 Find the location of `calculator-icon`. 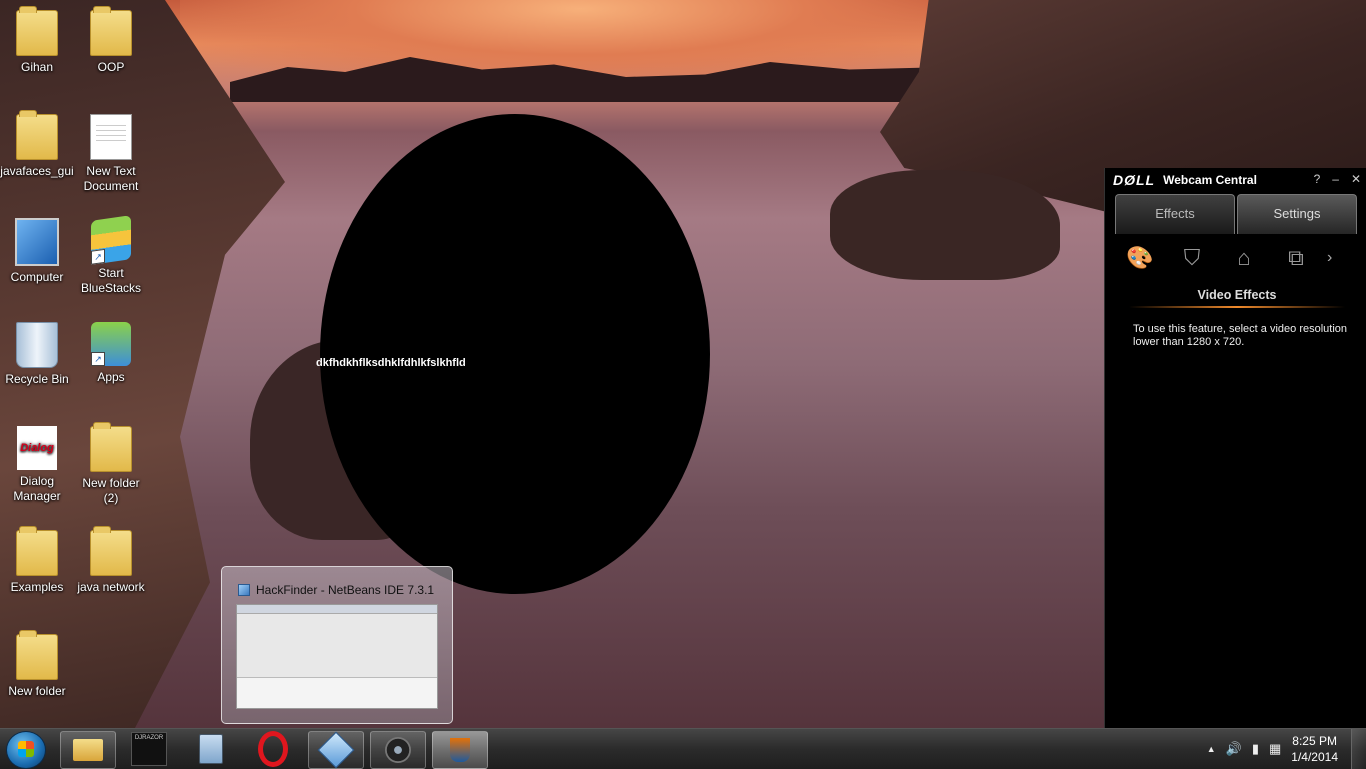

calculator-icon is located at coordinates (211, 749).